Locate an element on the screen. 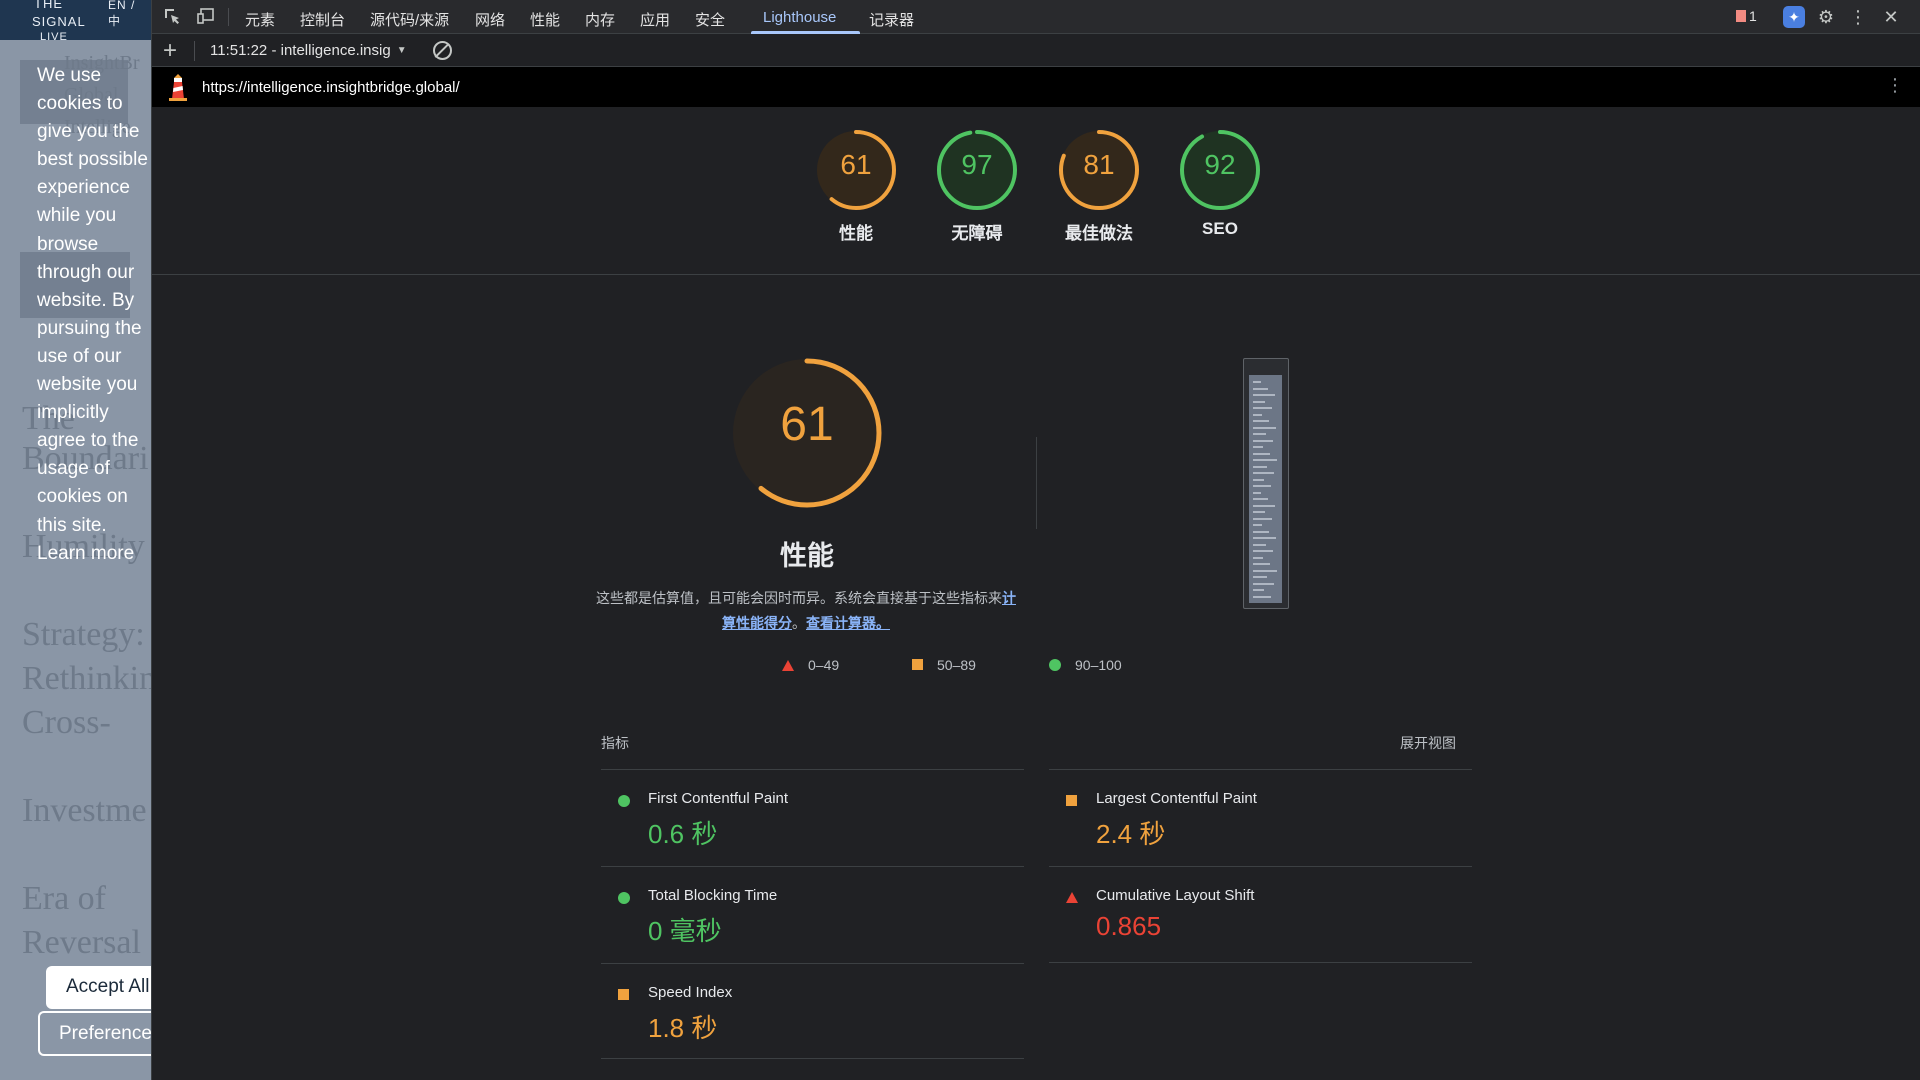  metric-item: Speed Index 1.8 秒 is located at coordinates (812, 1011).